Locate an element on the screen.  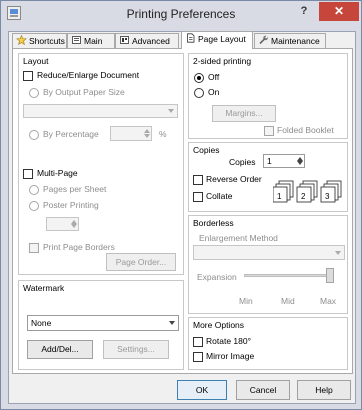
title-bar: Printing Preferences ? ✕ is located at coordinates (181, 15).